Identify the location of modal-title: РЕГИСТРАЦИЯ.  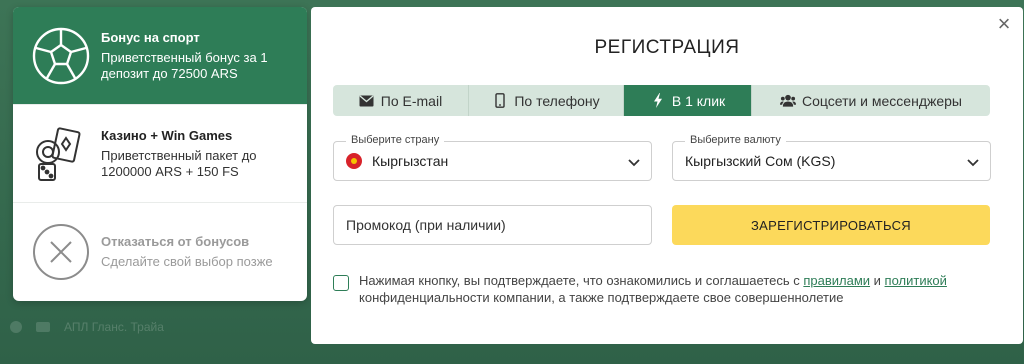
(667, 47).